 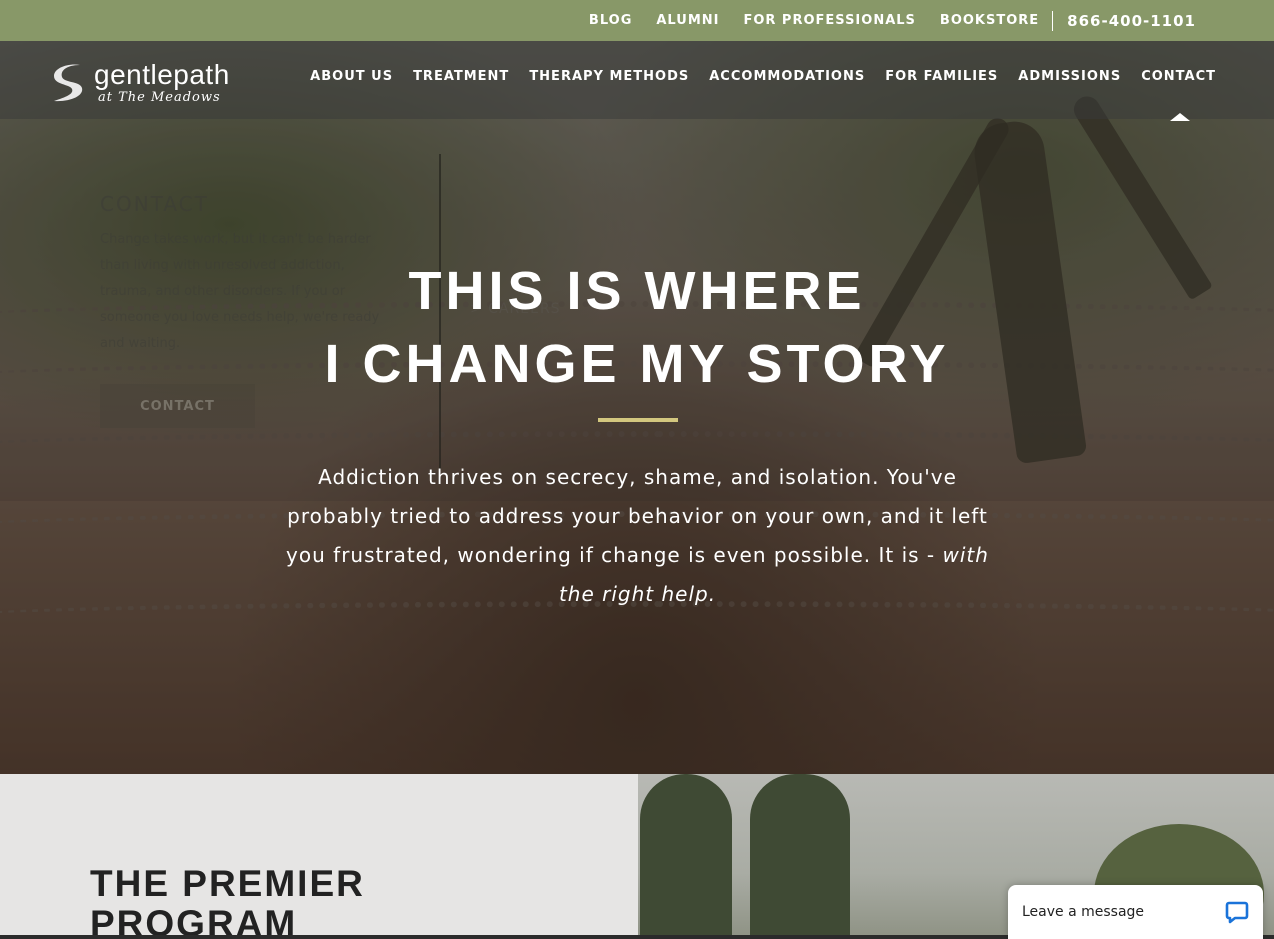 I want to click on gentlepath-logo: gentlepath at The Meadows, so click(x=150, y=84).